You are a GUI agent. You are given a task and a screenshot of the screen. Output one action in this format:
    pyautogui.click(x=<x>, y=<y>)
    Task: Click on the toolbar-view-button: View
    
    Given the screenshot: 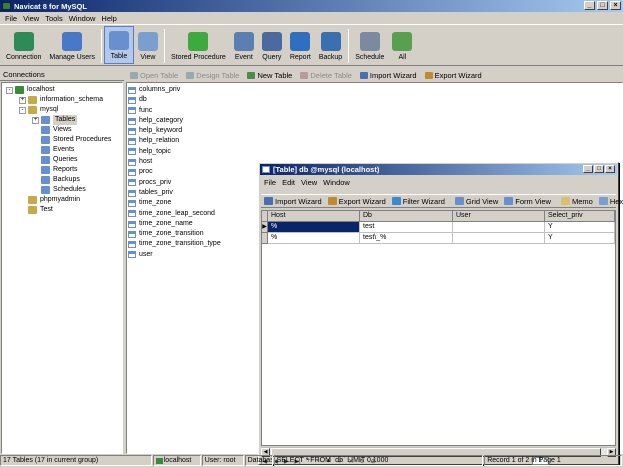 What is the action you would take?
    pyautogui.click(x=148, y=45)
    